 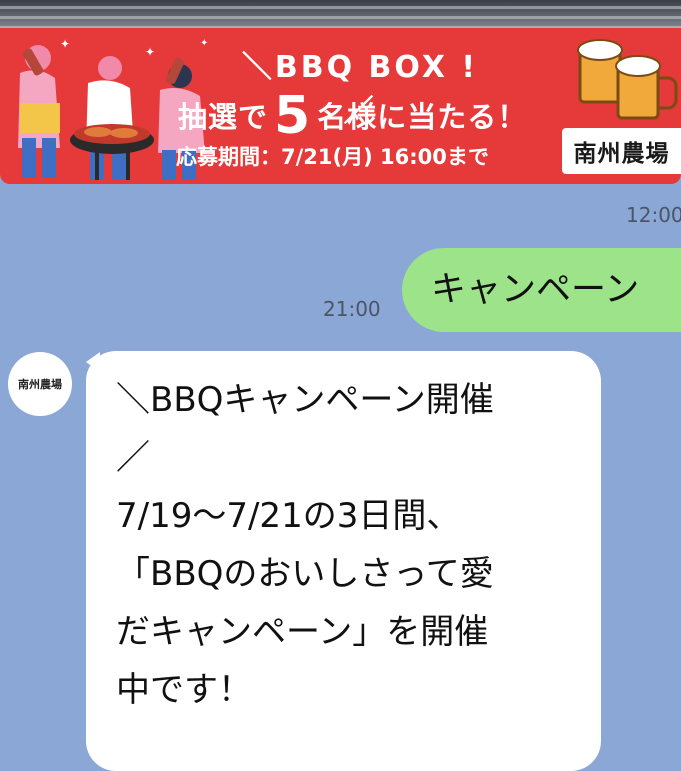 I want to click on sender-avatar: 南州農場, so click(x=40, y=384).